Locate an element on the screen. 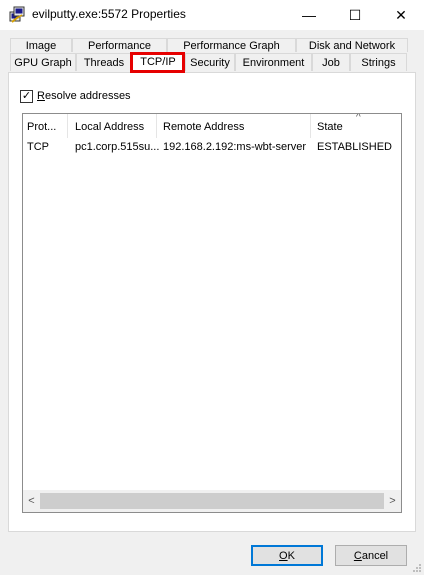  cell-protocol: TCP is located at coordinates (38, 147).